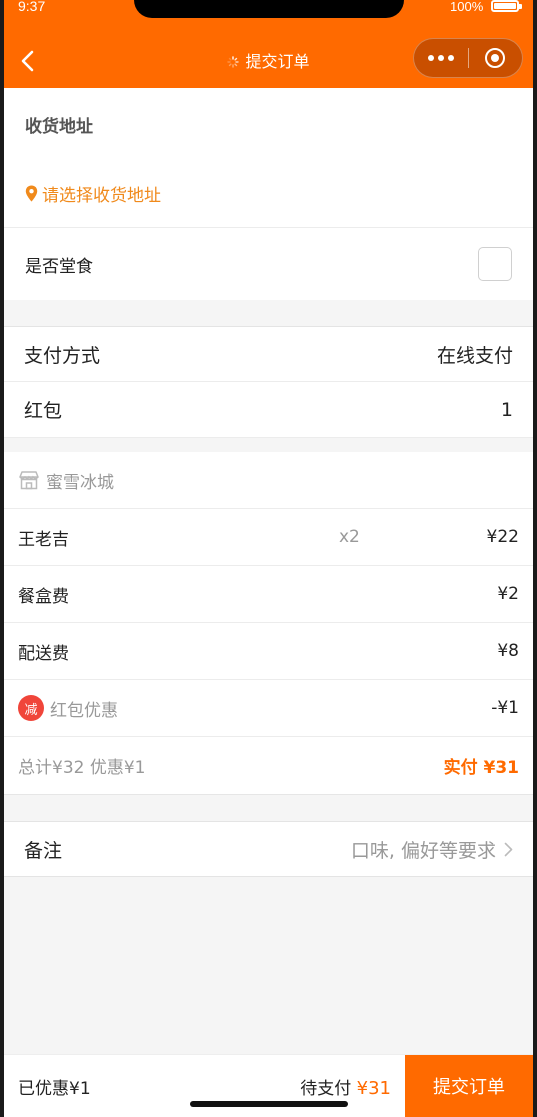  What do you see at coordinates (268, 849) in the screenshot?
I see `note-row: 备注 口味, 偏好等要求` at bounding box center [268, 849].